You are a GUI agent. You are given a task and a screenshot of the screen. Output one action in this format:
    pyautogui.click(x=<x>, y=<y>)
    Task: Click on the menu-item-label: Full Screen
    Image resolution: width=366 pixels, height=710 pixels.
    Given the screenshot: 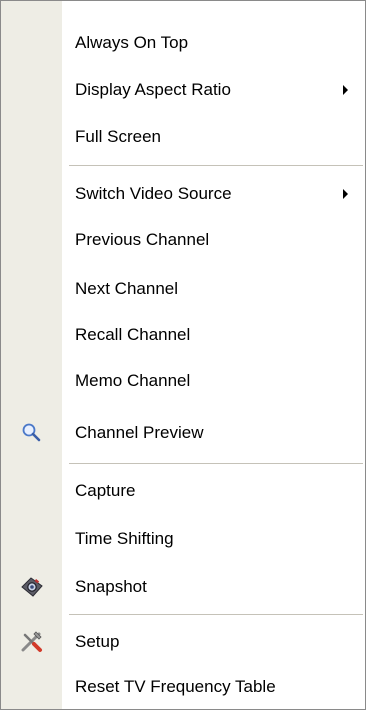 What is the action you would take?
    pyautogui.click(x=118, y=136)
    